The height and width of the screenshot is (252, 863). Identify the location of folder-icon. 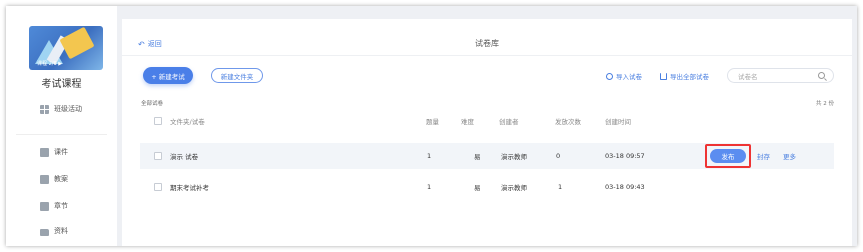
(44, 232).